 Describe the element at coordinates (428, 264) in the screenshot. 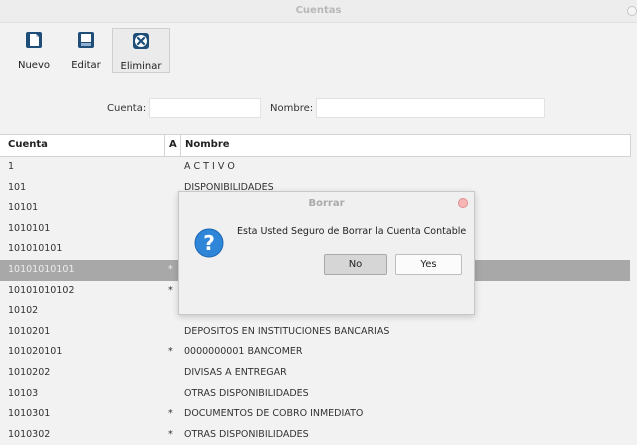

I see `yes-button: Yes` at that location.